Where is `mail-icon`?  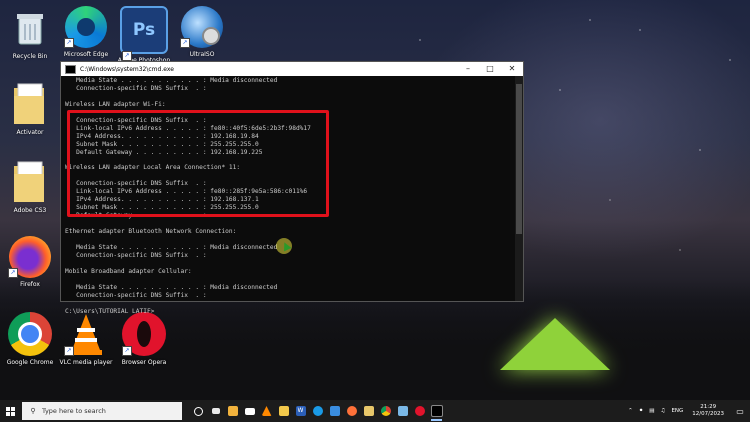
mail-icon is located at coordinates (249, 411).